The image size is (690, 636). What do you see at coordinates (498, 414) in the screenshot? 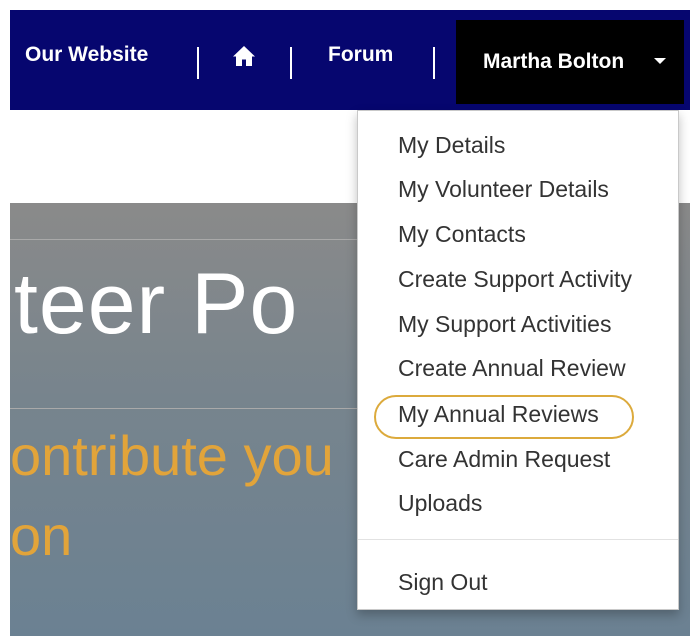
I see `menu-item-my-annual-reviews: My Annual Reviews` at bounding box center [498, 414].